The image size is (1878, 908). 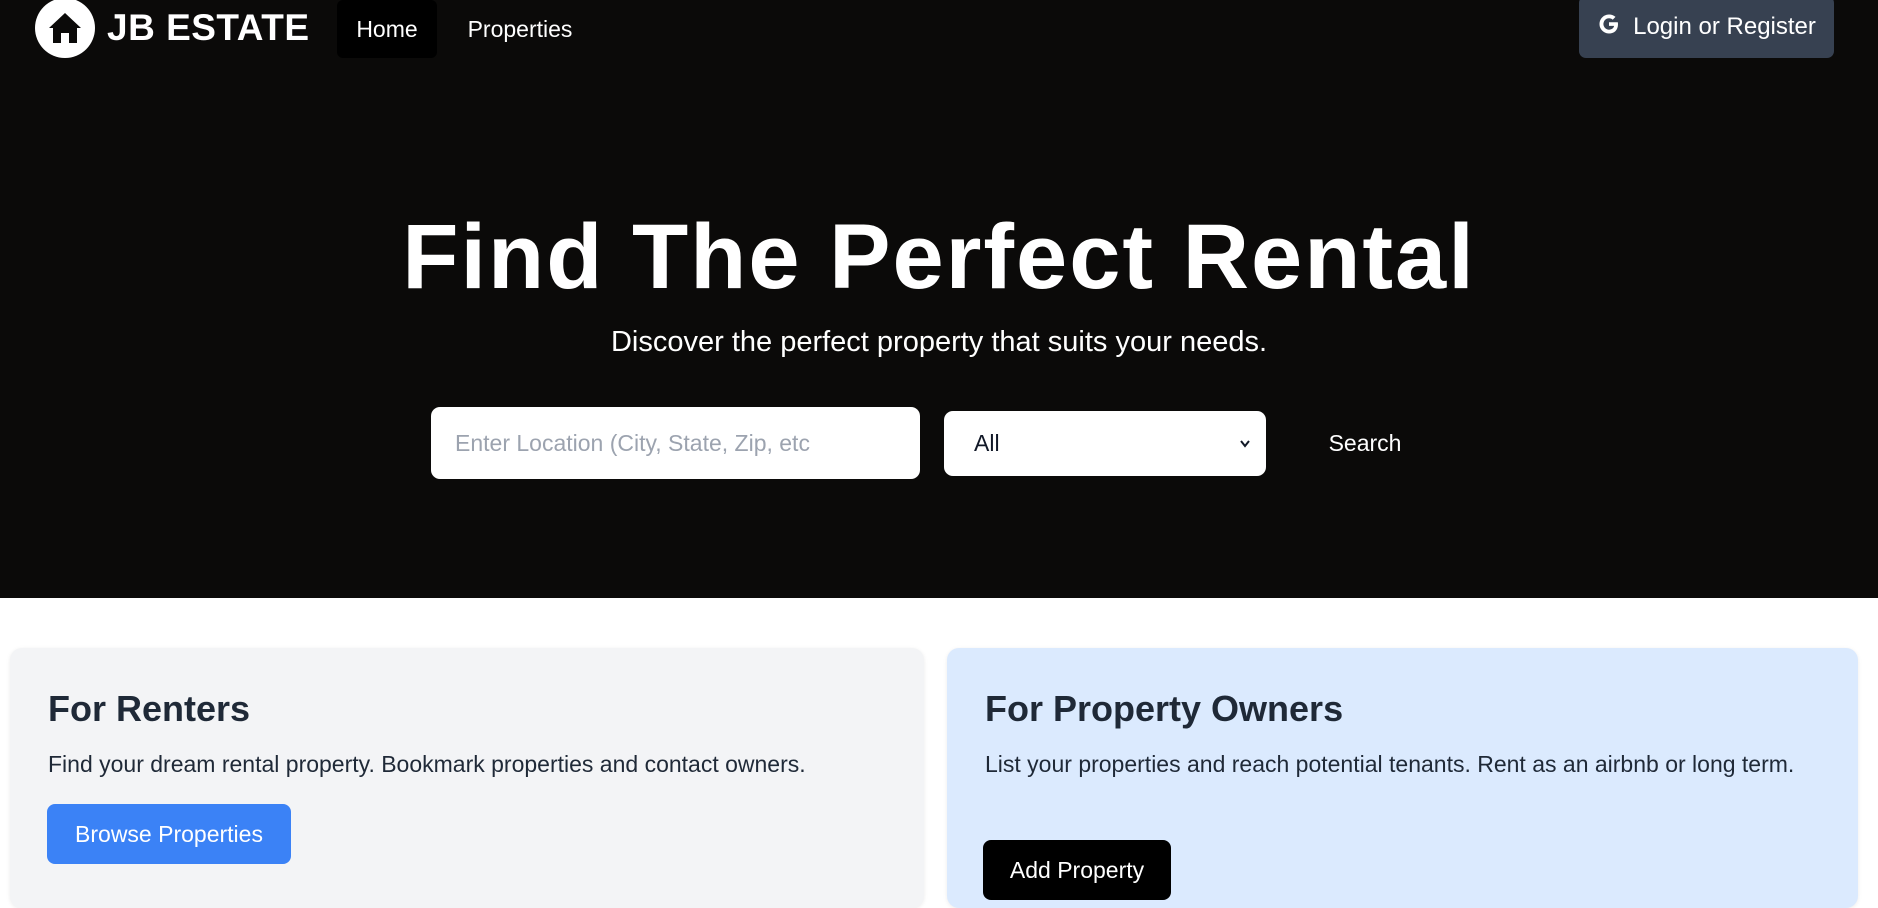 I want to click on add-property-button: Add Property, so click(x=1077, y=870).